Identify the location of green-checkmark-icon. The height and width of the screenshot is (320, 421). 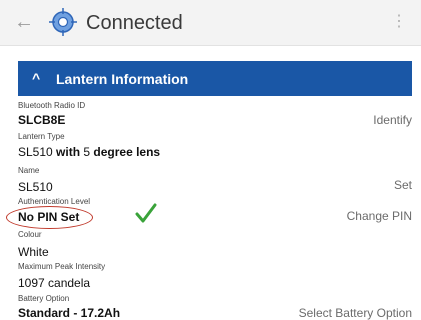
(146, 213).